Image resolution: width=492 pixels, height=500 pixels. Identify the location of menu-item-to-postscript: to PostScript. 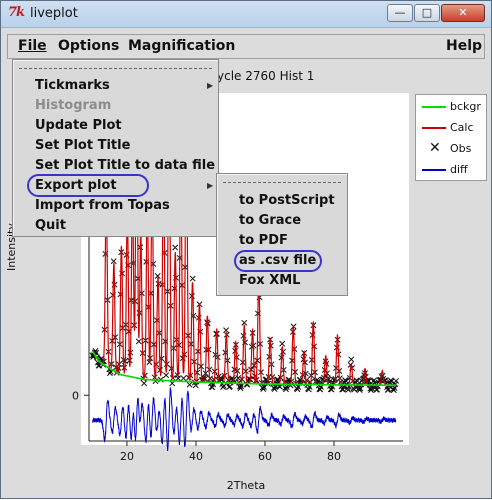
(287, 200).